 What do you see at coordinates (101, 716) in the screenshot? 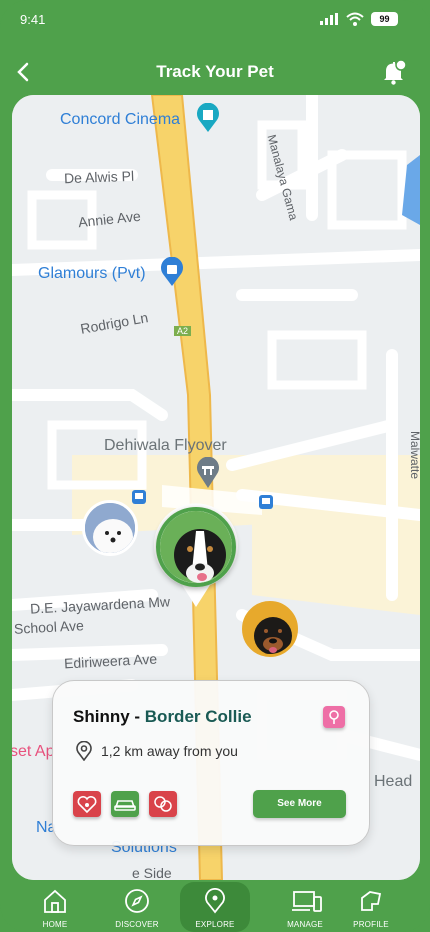
I see `pet-name: Shinny` at bounding box center [101, 716].